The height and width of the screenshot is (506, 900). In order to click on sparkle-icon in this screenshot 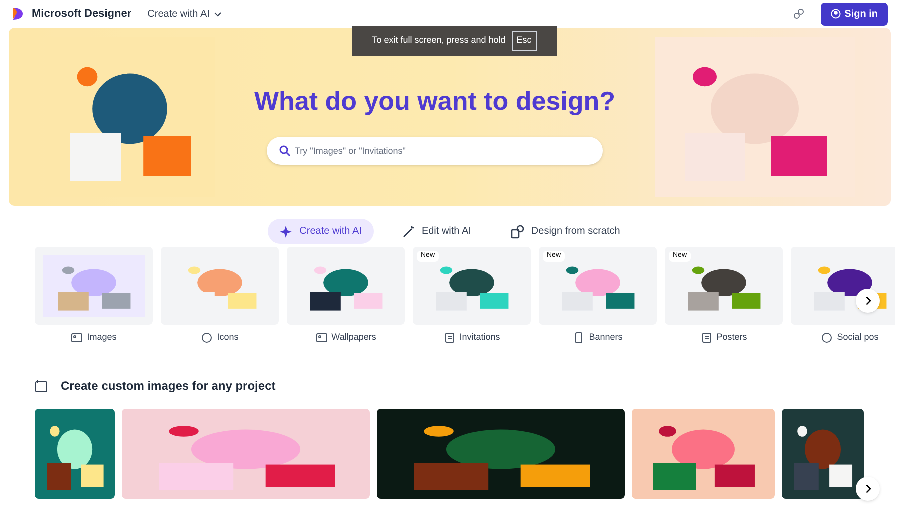, I will do `click(287, 231)`.